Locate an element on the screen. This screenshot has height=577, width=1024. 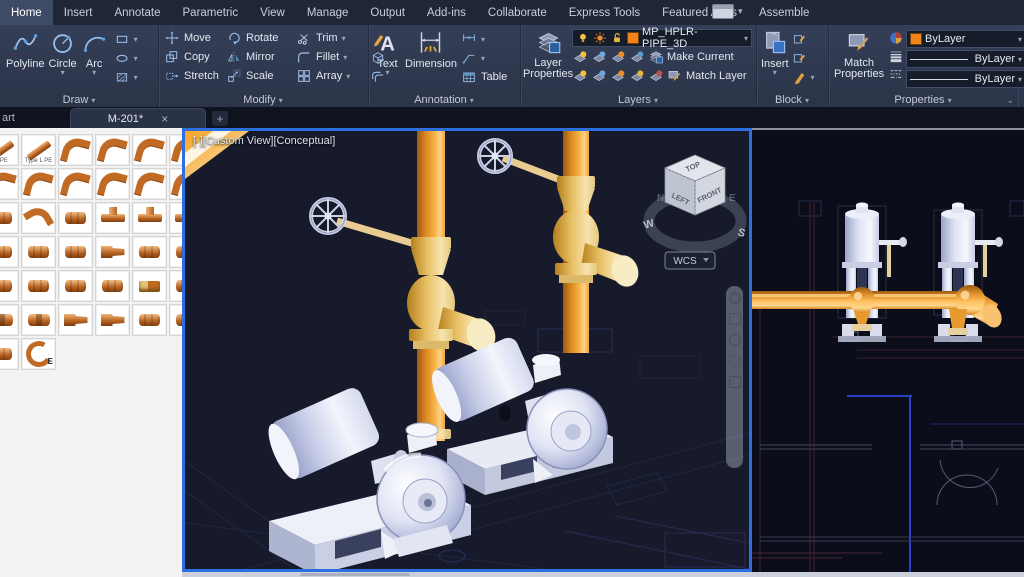
palette-fitting-trap: E is located at coordinates (38, 354).